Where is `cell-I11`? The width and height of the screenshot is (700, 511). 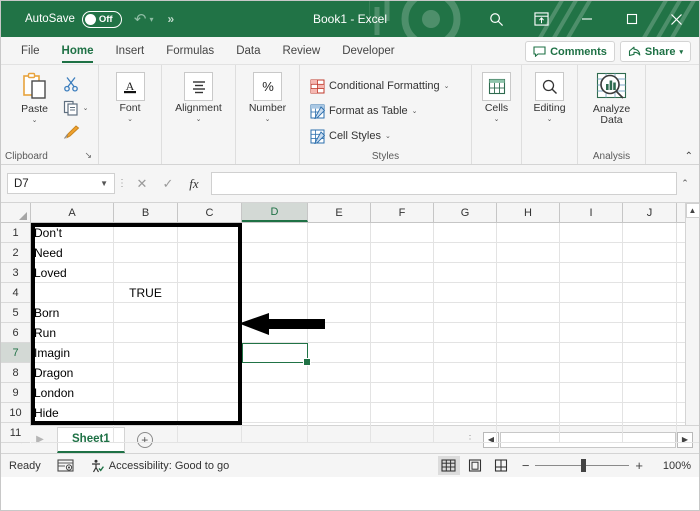
cell-I11 is located at coordinates (591, 432).